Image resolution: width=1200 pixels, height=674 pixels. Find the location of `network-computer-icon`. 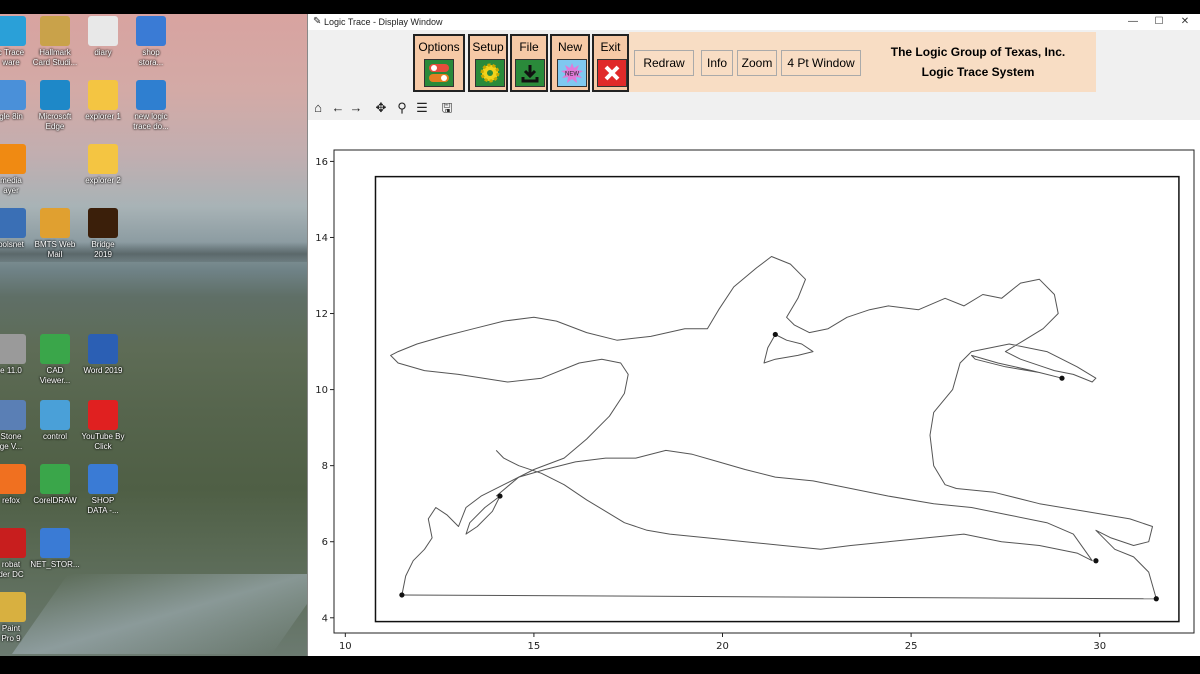

network-computer-icon is located at coordinates (55, 543).